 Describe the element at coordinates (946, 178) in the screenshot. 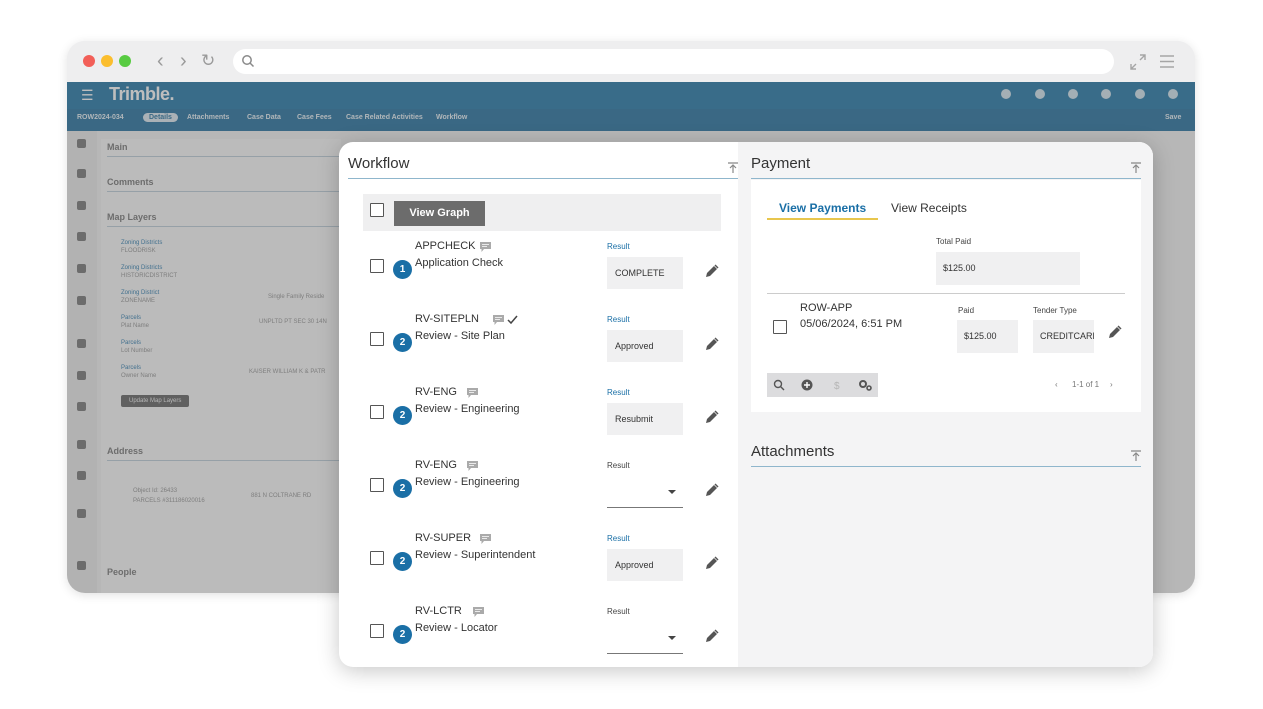

I see `payment-divider` at that location.